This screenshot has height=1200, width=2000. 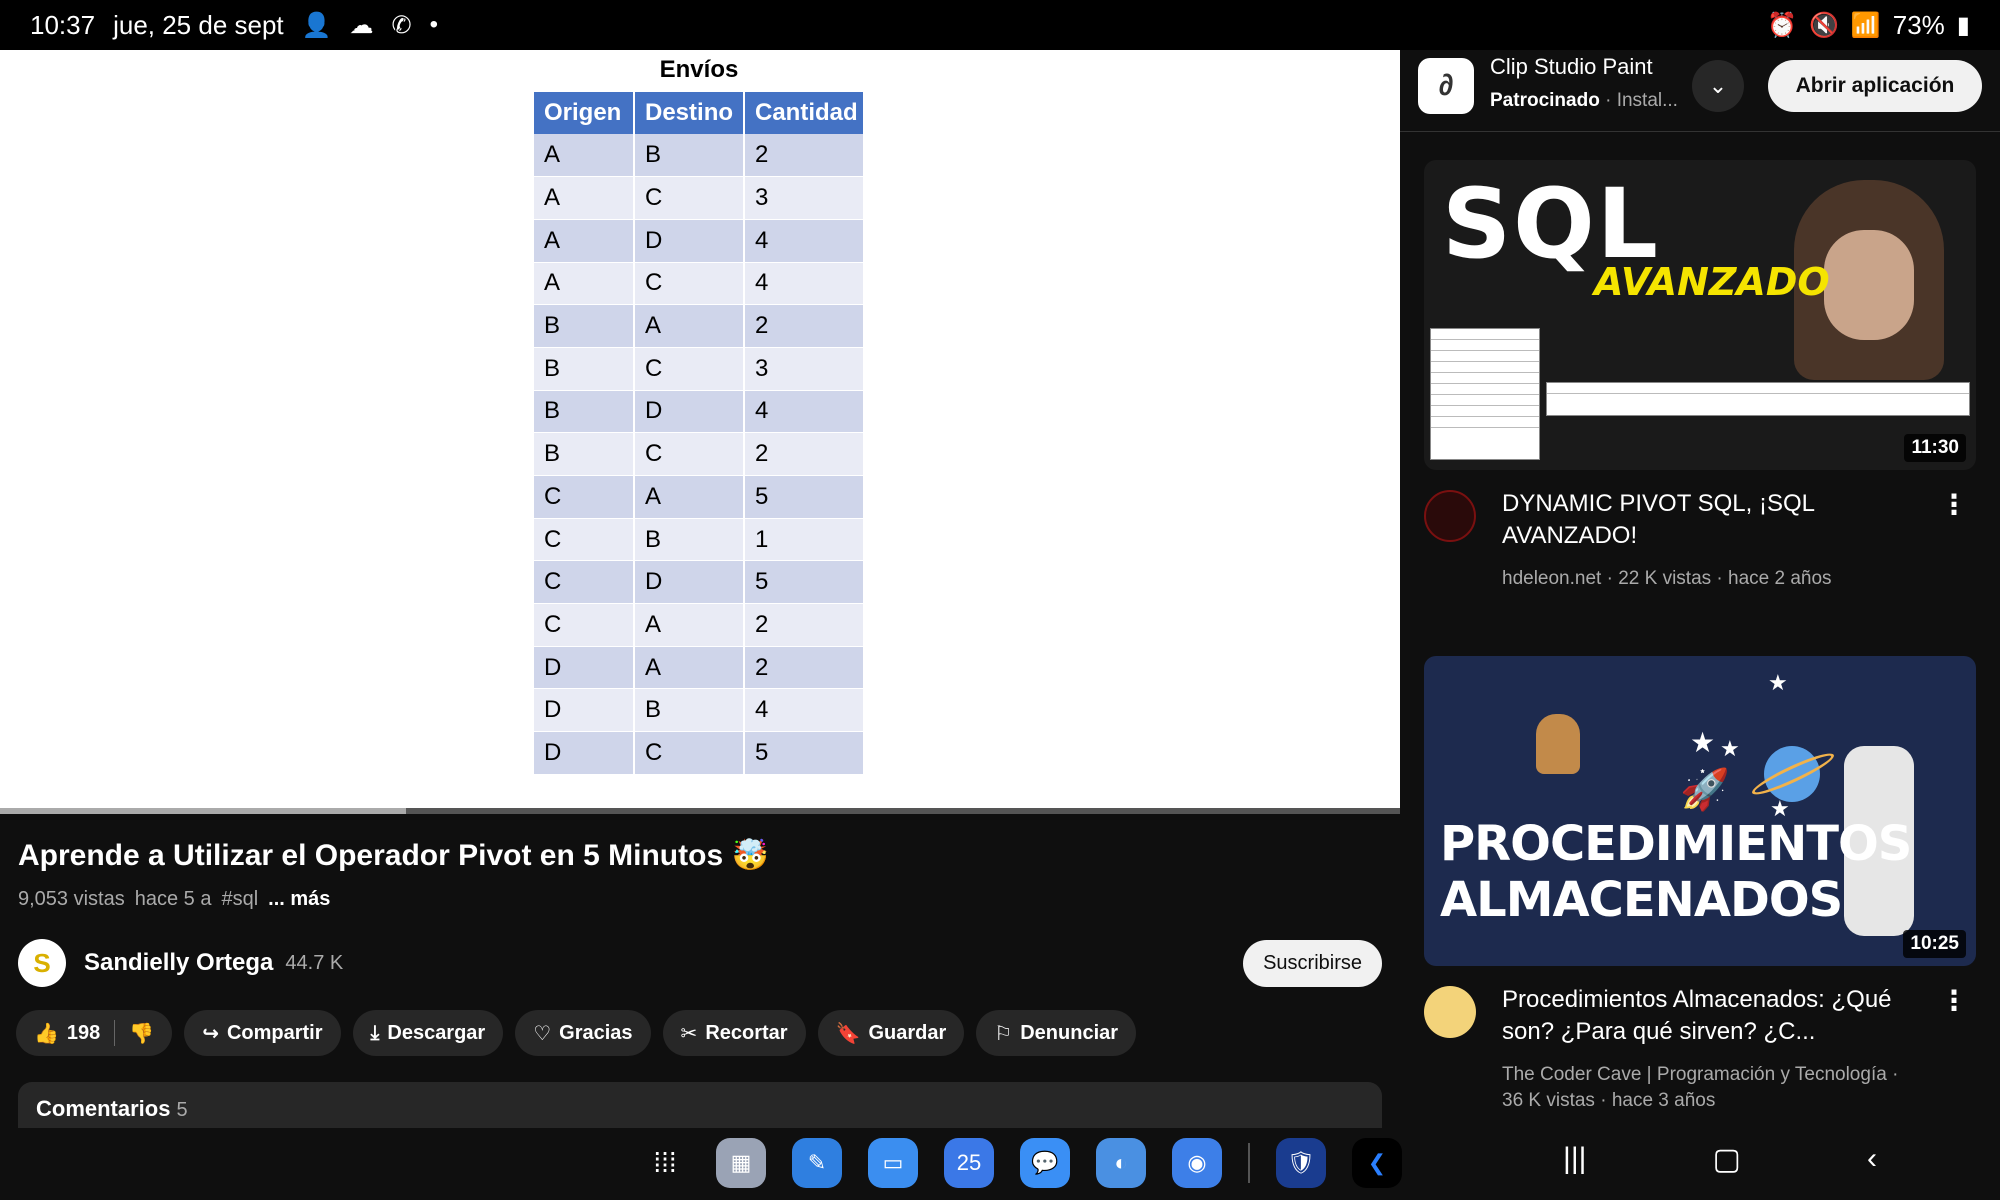 What do you see at coordinates (1574, 1159) in the screenshot?
I see `recent-apps-icon: |||` at bounding box center [1574, 1159].